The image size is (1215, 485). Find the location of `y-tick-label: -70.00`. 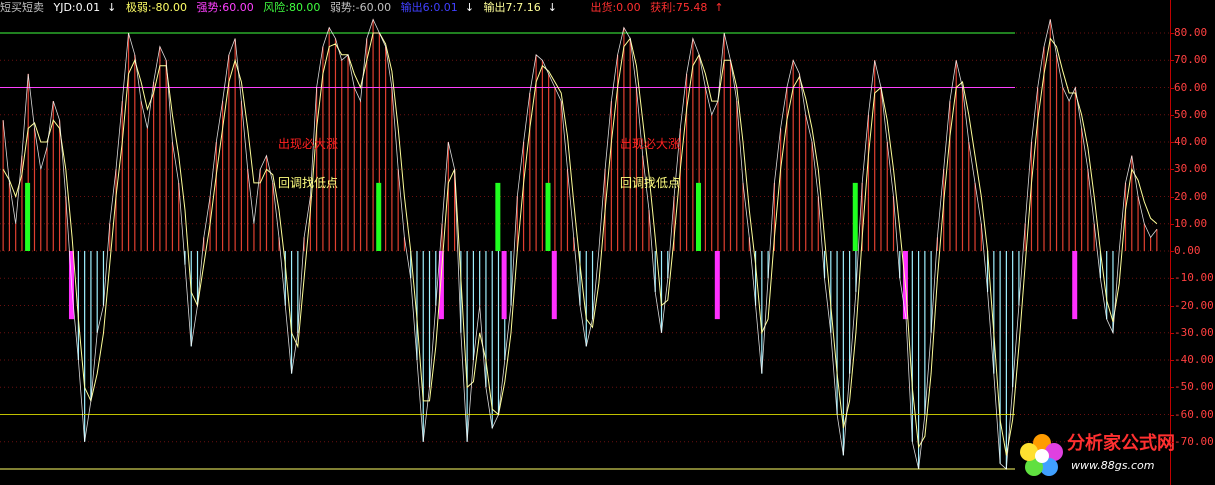

y-tick-label: -70.00 is located at coordinates (1194, 441).